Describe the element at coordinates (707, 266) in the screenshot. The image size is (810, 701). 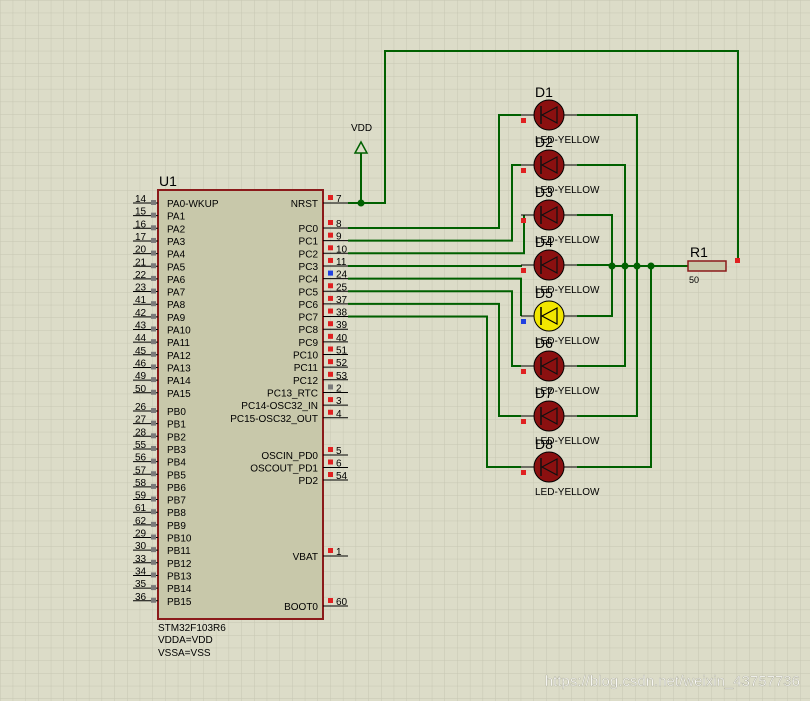
I see `resistor-body` at that location.